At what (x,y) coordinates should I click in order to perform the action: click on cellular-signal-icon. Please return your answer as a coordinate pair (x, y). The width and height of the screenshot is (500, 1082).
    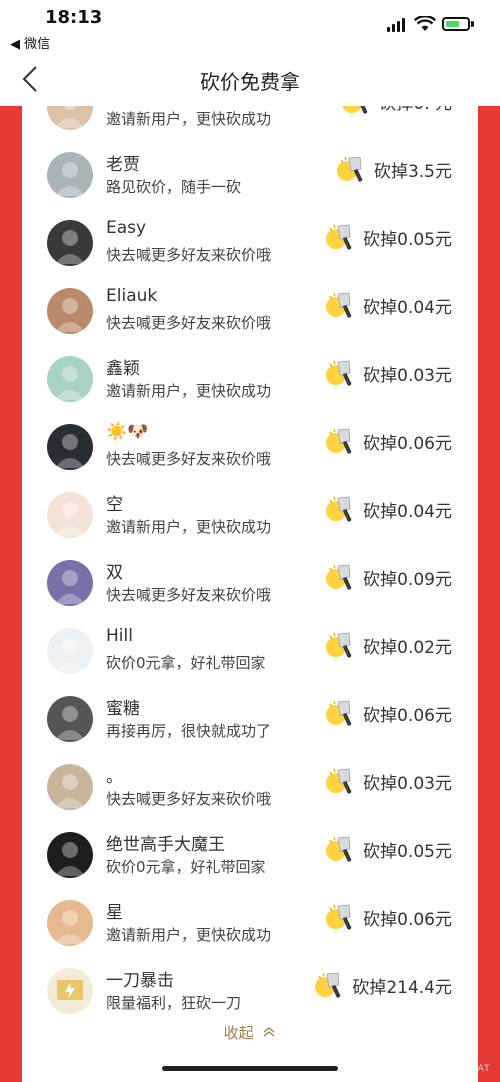
    Looking at the image, I should click on (396, 25).